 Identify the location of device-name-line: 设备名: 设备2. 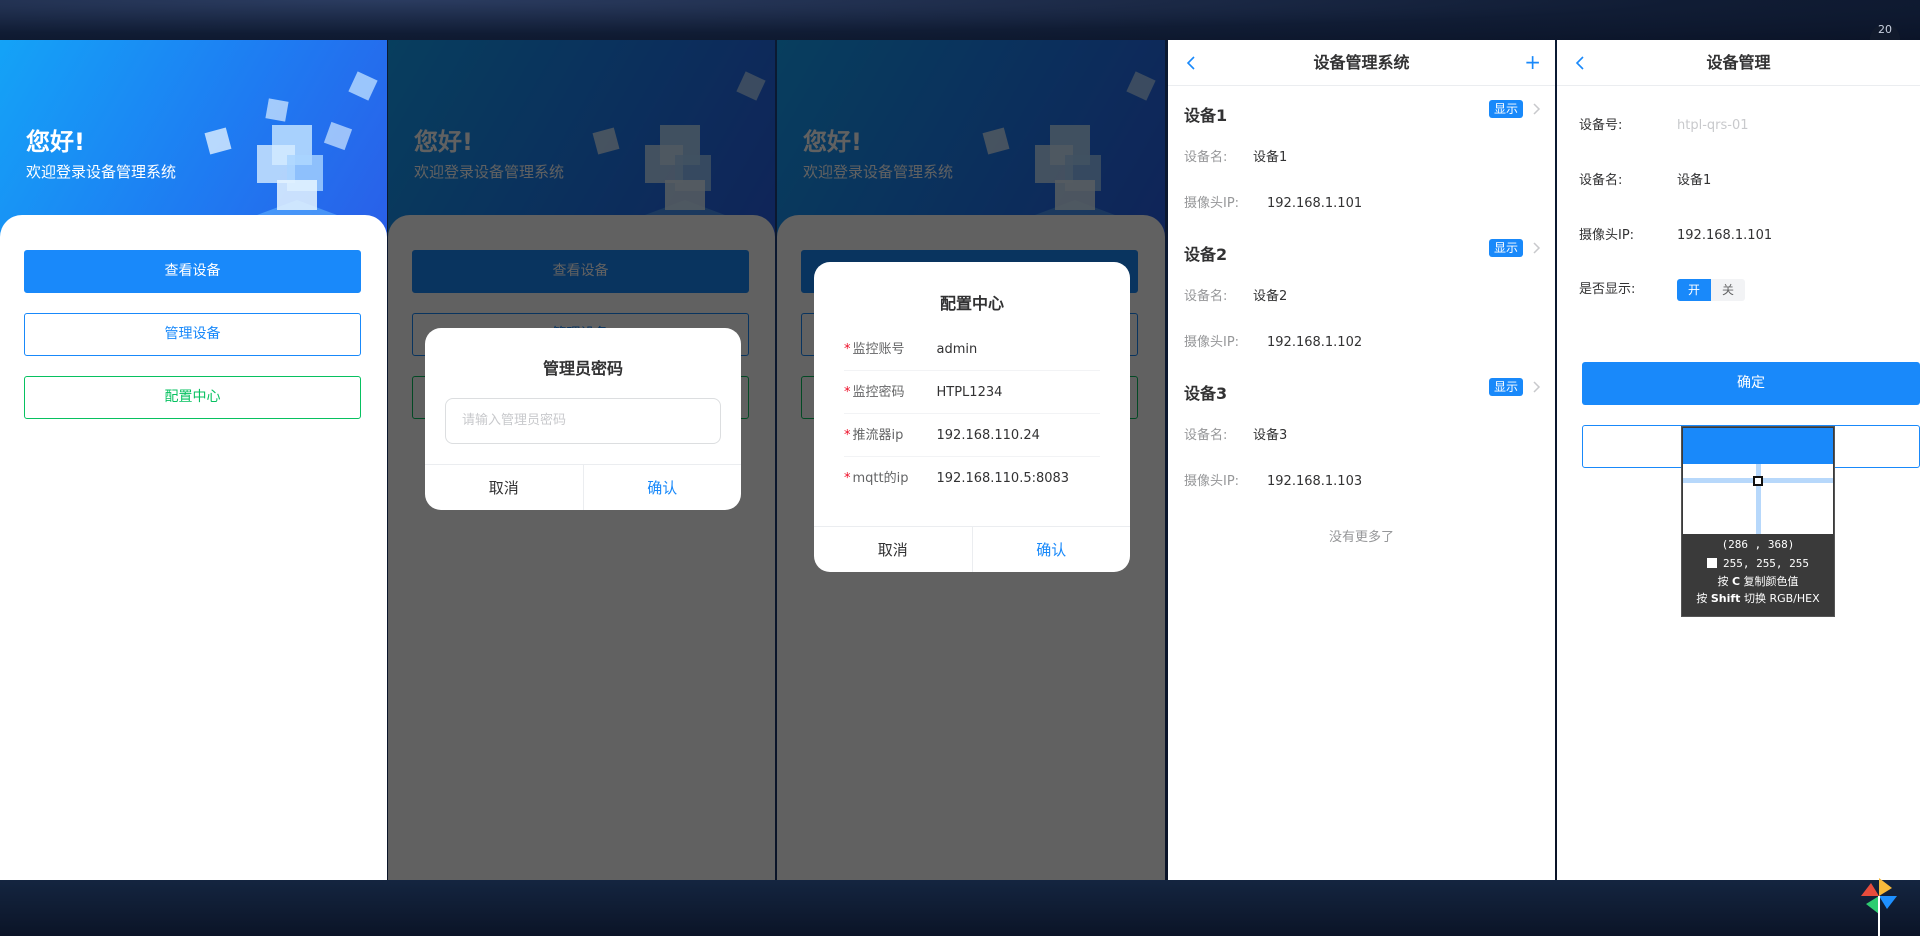
(1235, 294).